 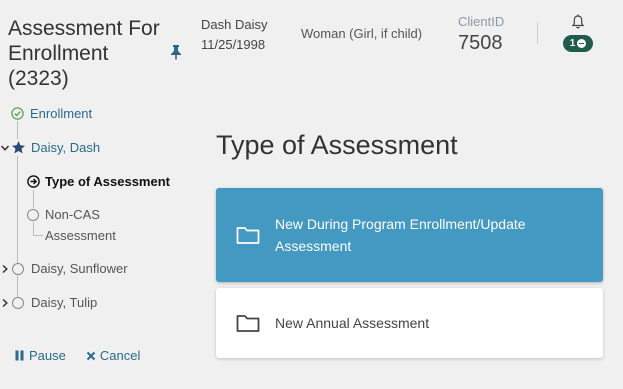 I want to click on close-icon, so click(x=91, y=355).